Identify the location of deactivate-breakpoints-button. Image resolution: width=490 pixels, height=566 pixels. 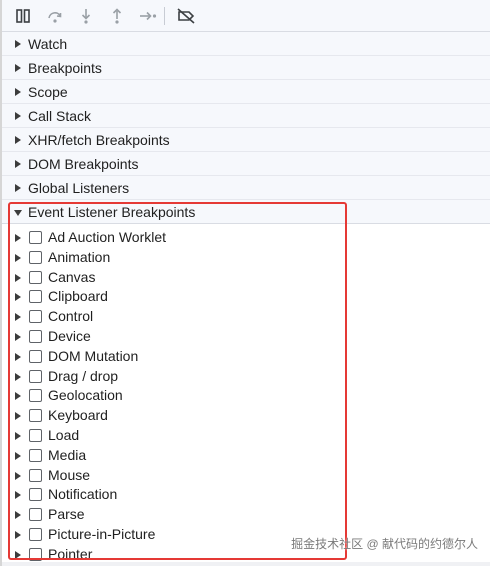
(186, 16).